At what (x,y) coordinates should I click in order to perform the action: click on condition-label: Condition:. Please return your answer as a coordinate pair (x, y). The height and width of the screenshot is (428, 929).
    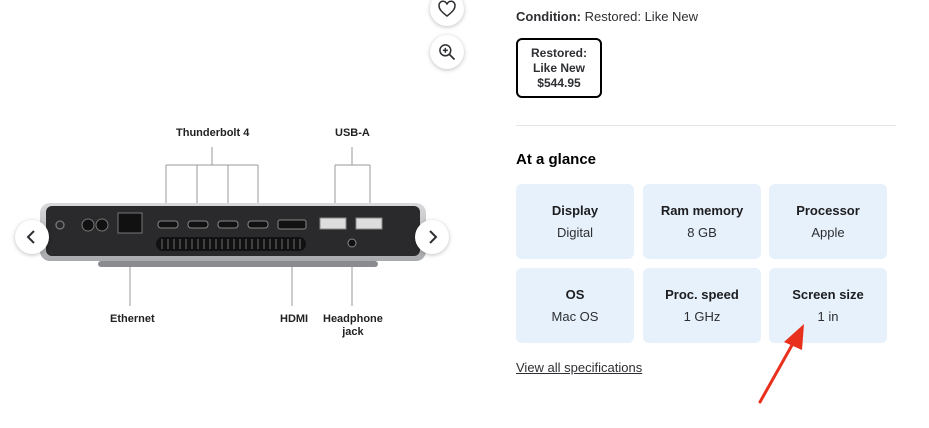
    Looking at the image, I should click on (548, 16).